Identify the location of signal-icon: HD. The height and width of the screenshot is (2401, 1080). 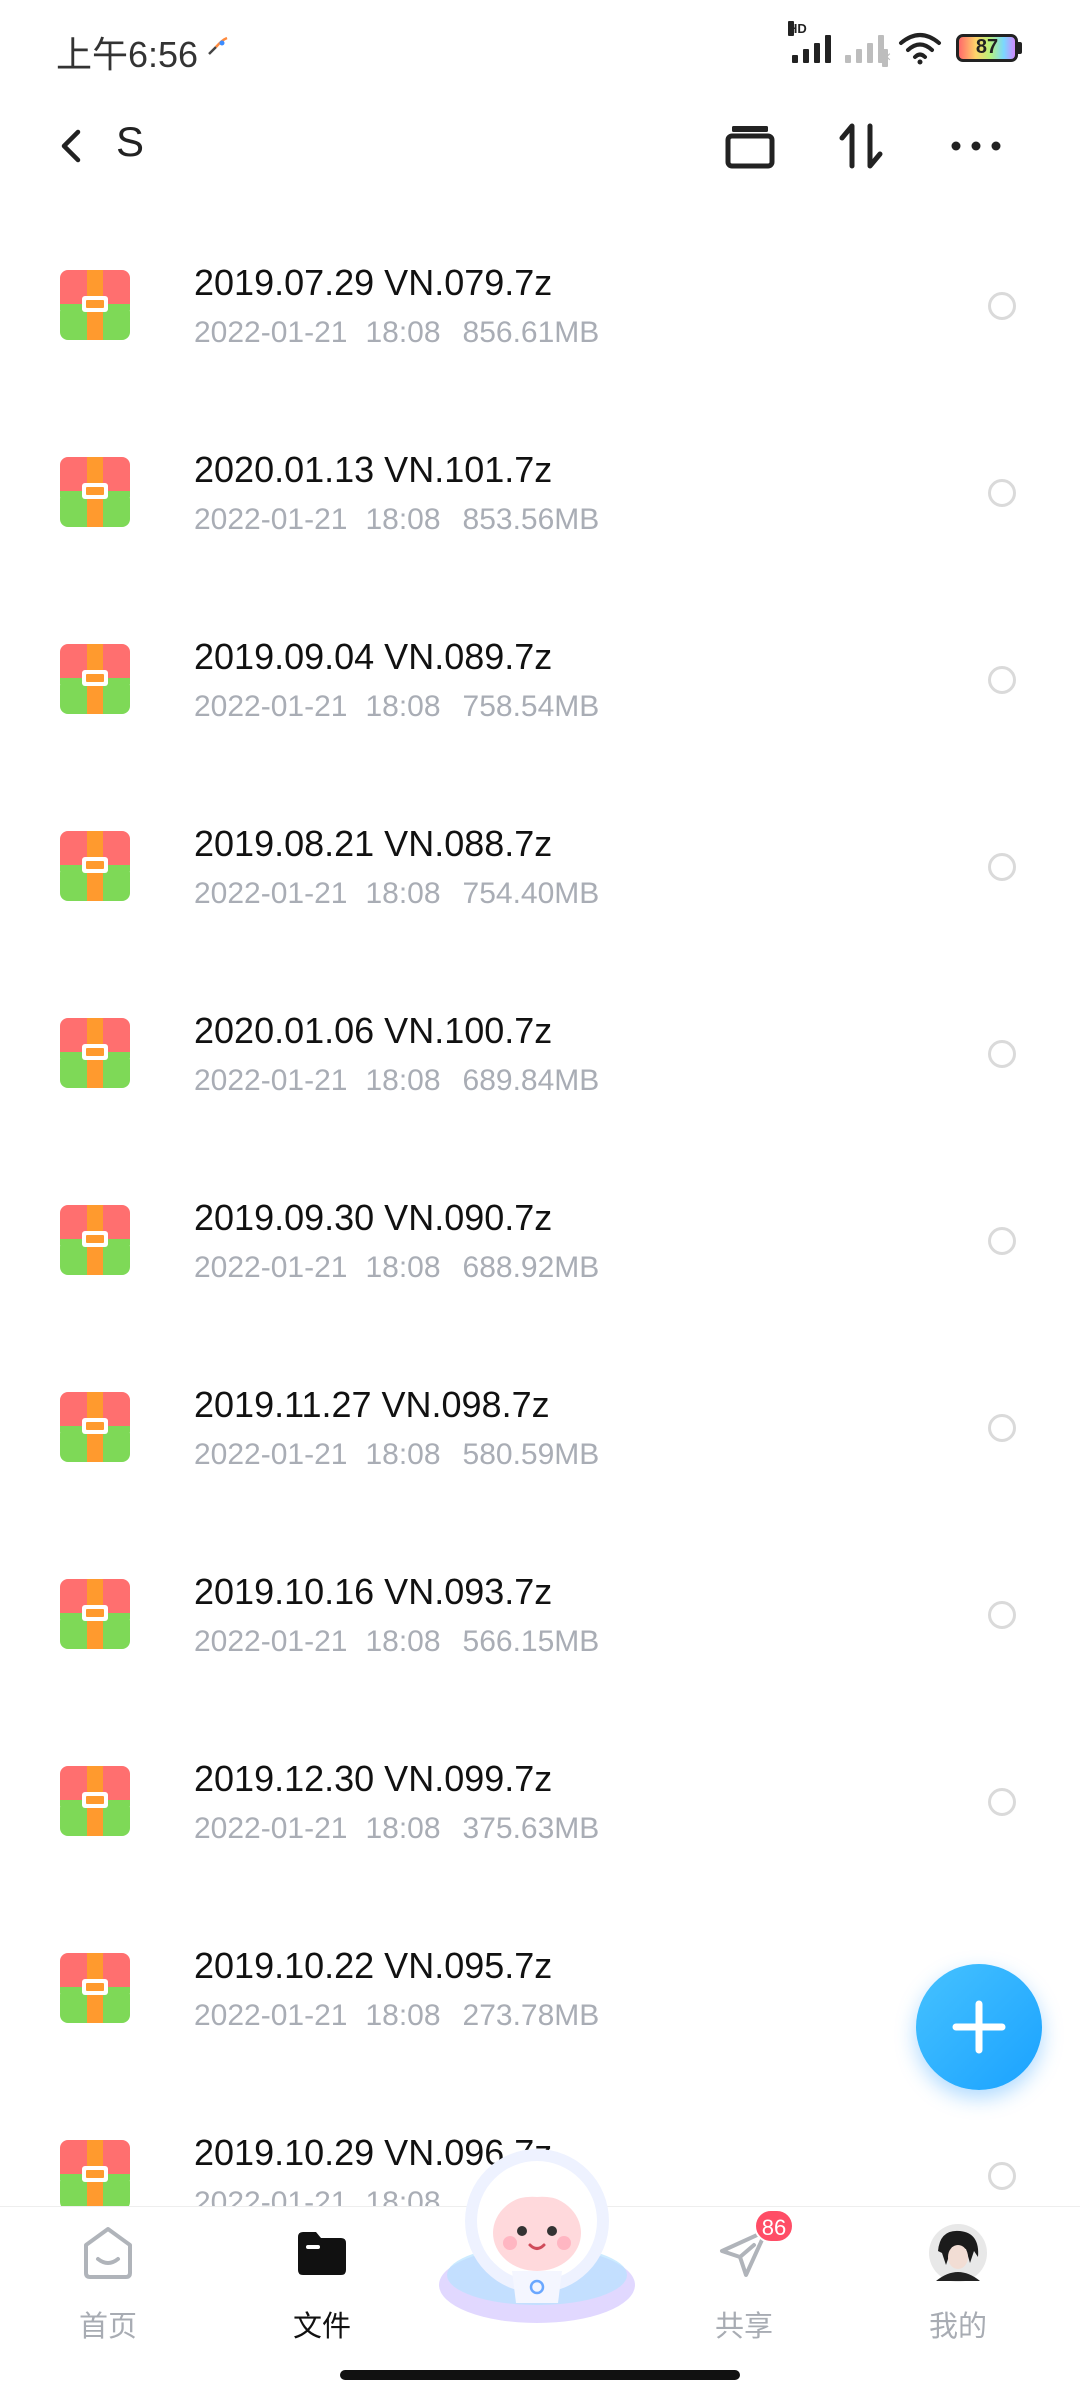
(809, 42).